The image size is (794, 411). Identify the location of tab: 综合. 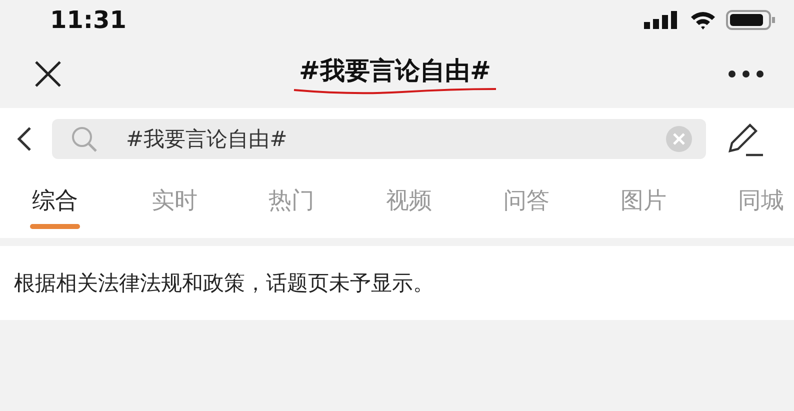
(55, 204).